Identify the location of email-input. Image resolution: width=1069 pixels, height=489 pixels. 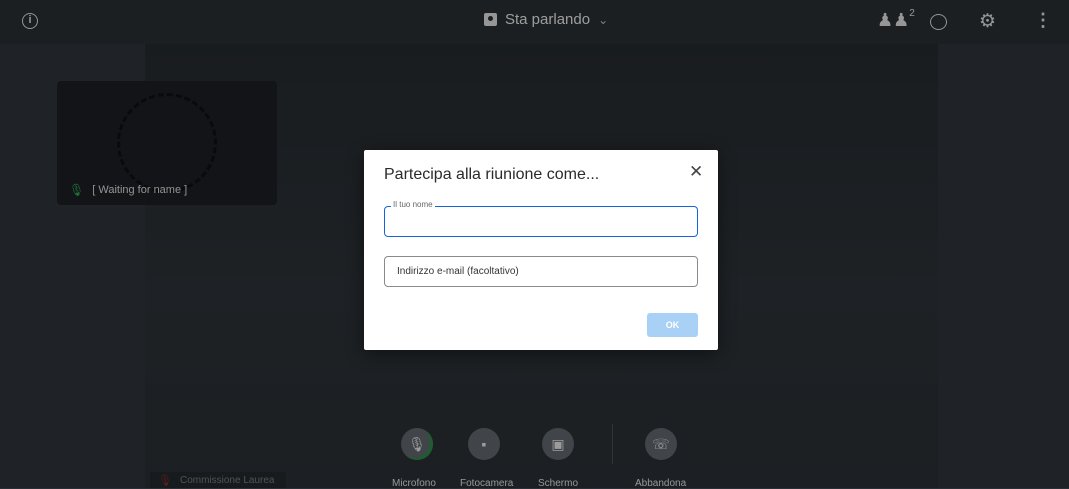
(541, 271).